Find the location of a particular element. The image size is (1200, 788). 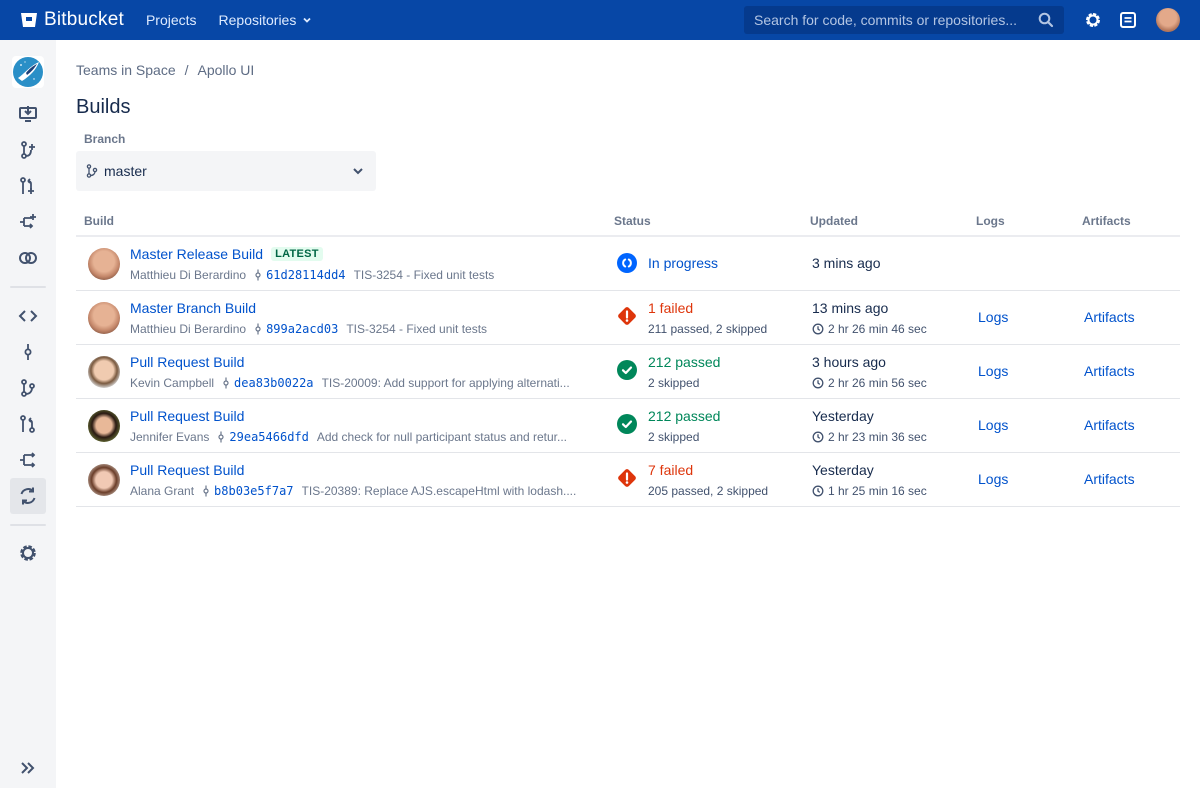

sidebar-item-commits is located at coordinates (28, 352).